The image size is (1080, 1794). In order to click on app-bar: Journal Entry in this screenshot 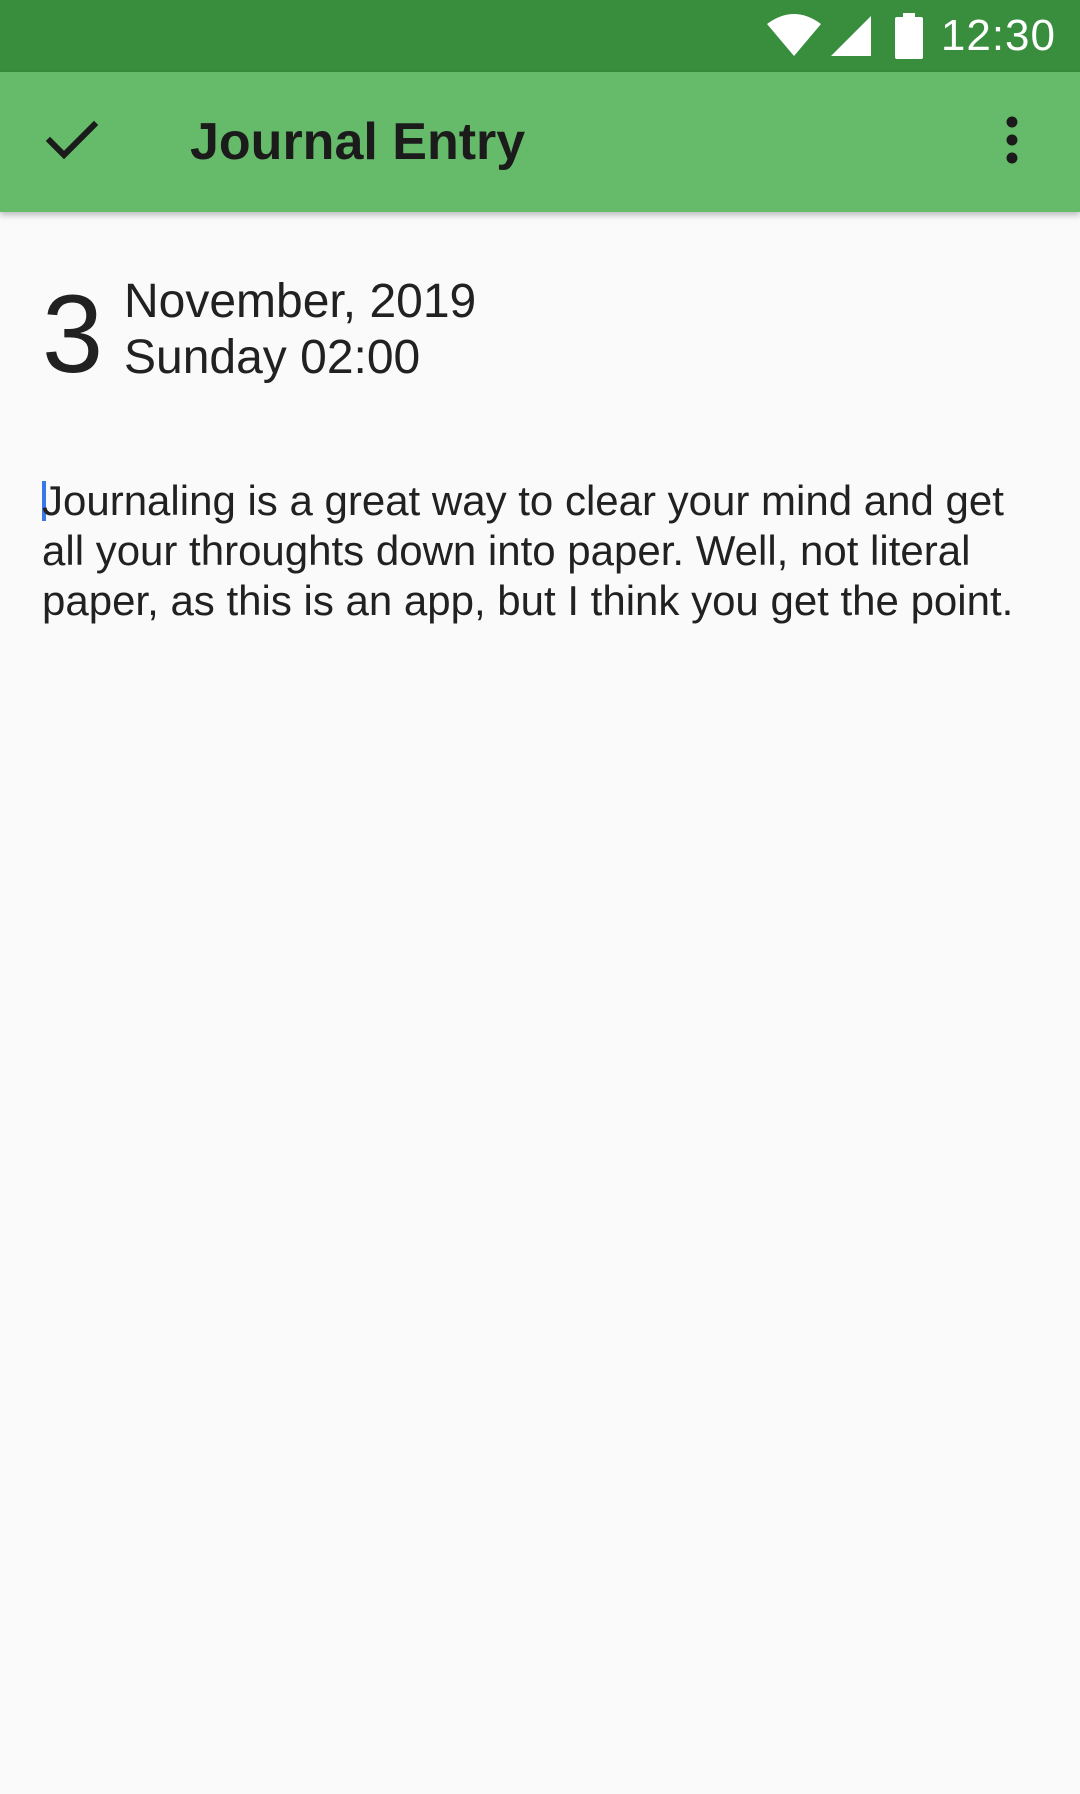, I will do `click(540, 142)`.